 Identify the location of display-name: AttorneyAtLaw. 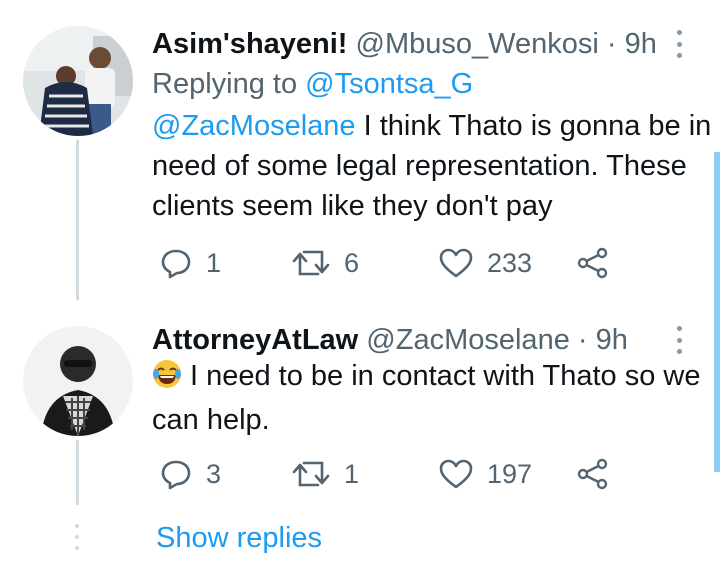
(255, 340).